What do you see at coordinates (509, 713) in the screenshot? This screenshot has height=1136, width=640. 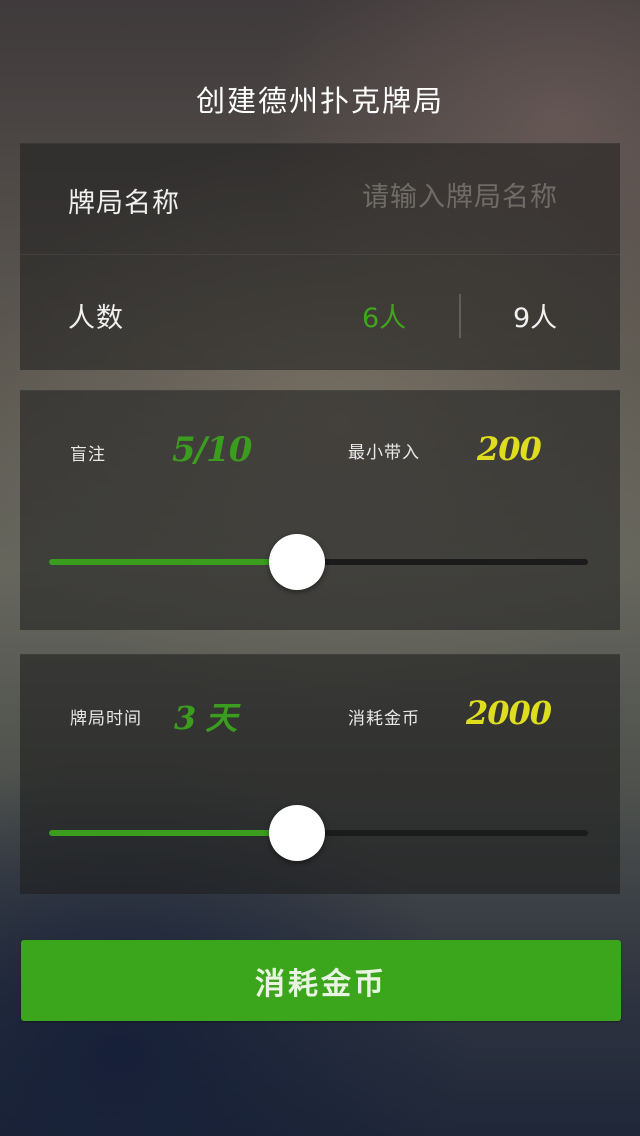 I see `cost-value: 2000` at bounding box center [509, 713].